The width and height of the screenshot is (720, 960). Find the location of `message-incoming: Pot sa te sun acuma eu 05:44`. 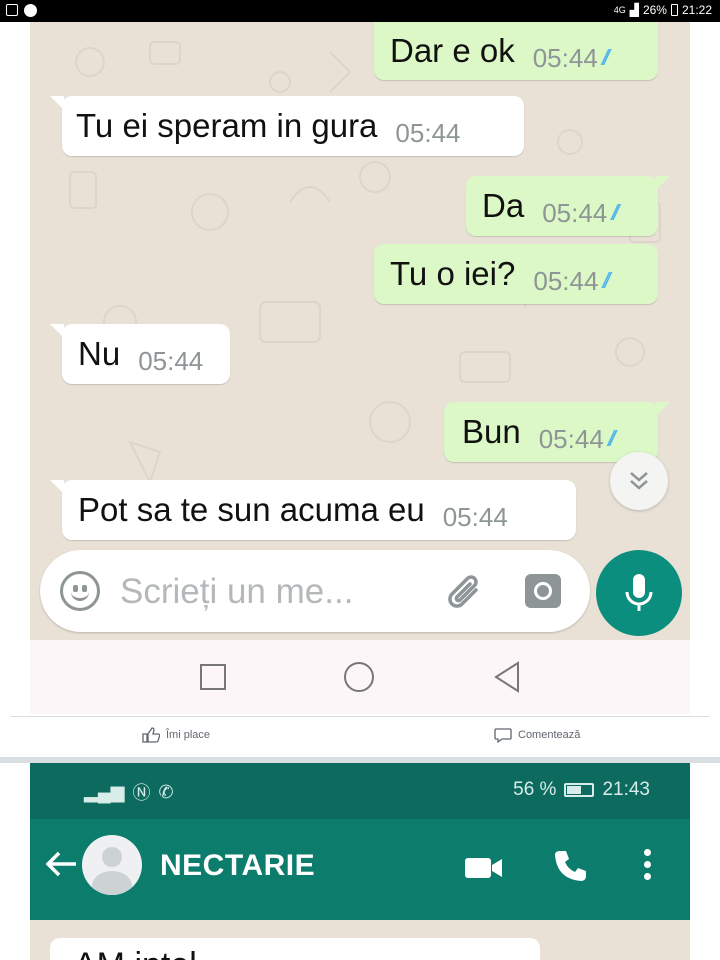

message-incoming: Pot sa te sun acuma eu 05:44 is located at coordinates (313, 510).